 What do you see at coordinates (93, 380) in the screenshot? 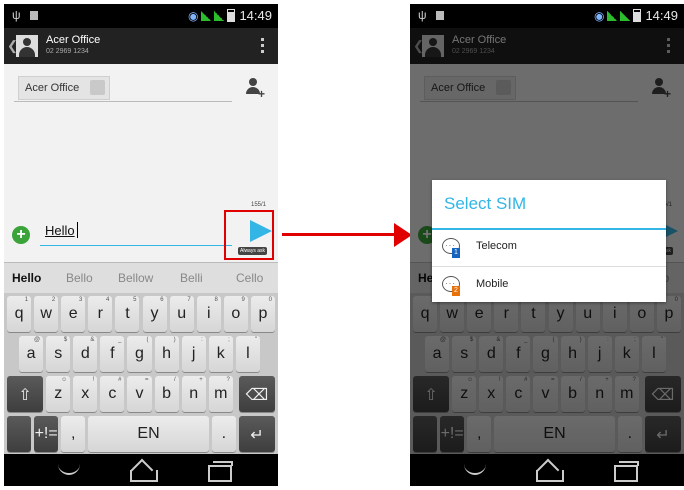
I see `key-secondary-label: !` at bounding box center [93, 380].